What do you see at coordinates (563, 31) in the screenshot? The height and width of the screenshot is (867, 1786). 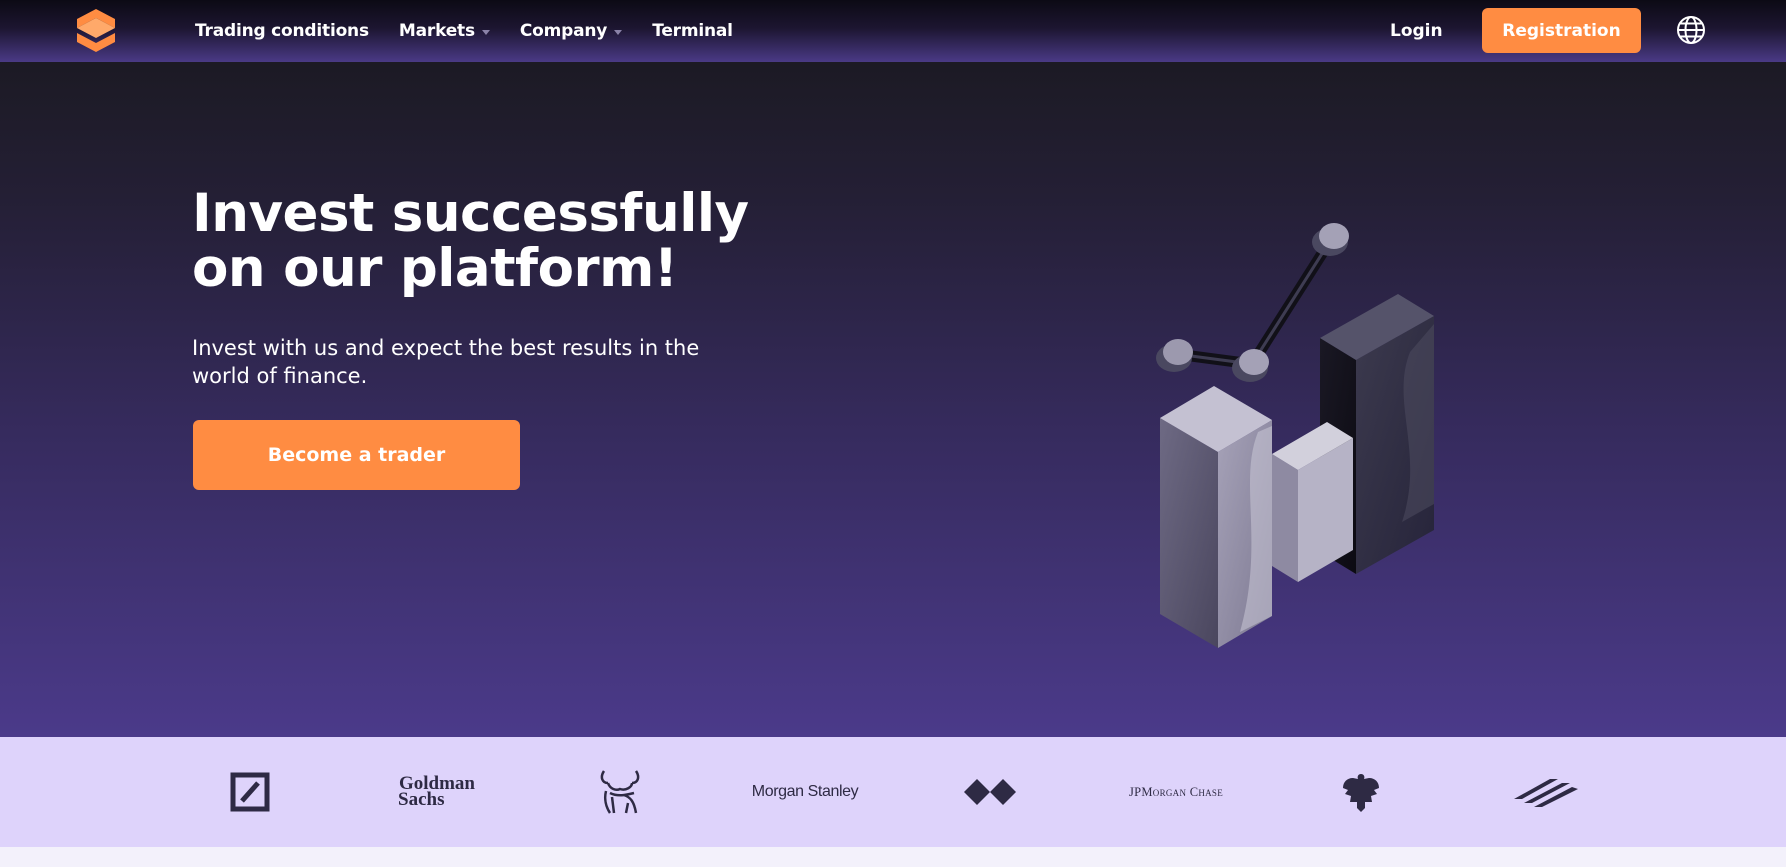 I see `nav-company-label: Company` at bounding box center [563, 31].